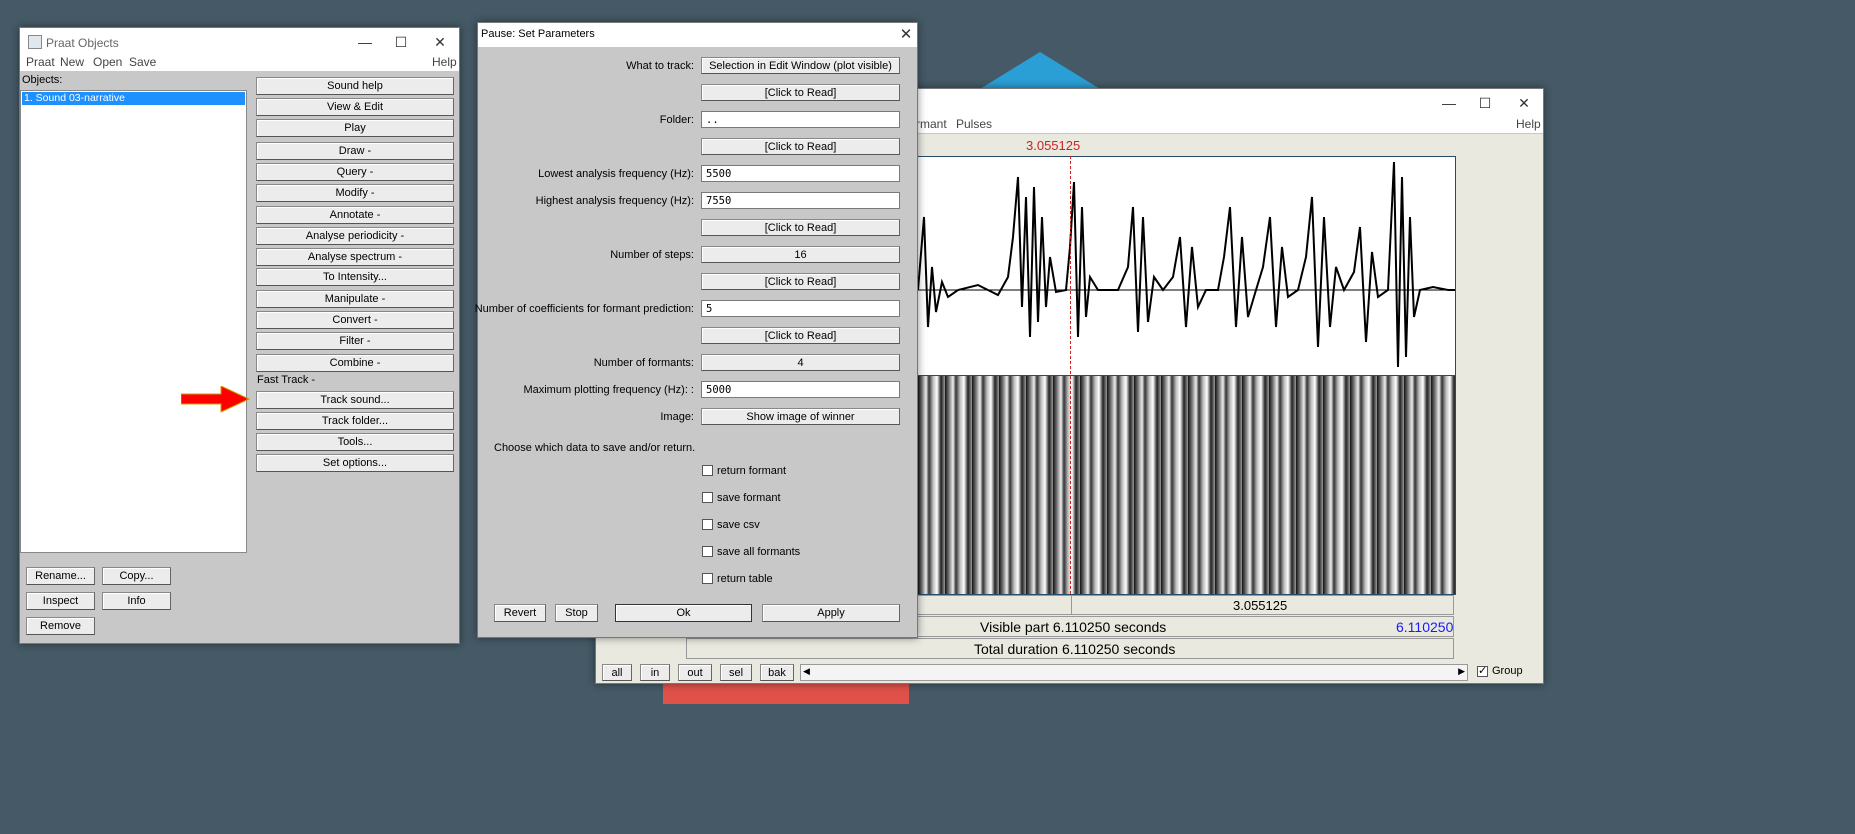 This screenshot has height=834, width=1855. What do you see at coordinates (355, 257) in the screenshot?
I see `analyse-spectrum-button: Analyse spectrum -` at bounding box center [355, 257].